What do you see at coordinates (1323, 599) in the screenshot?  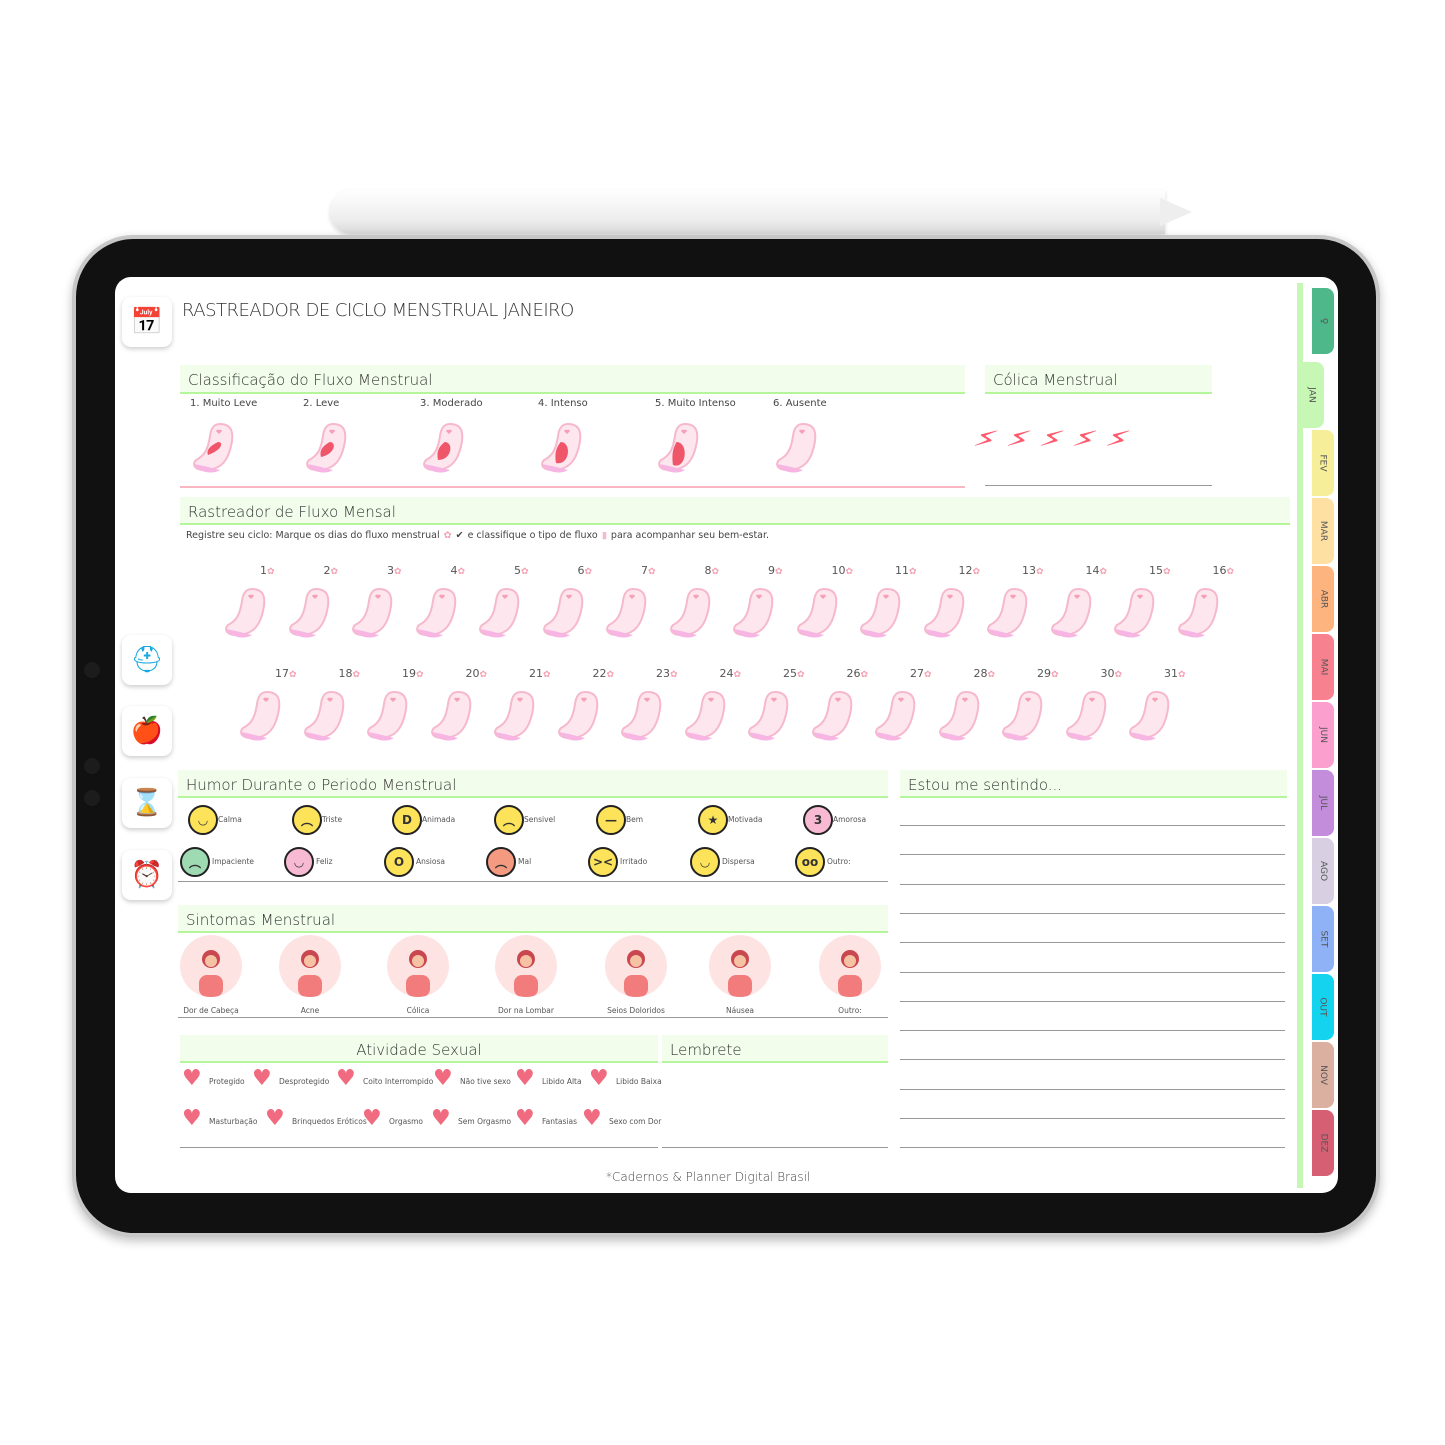 I see `tab-abr: ABR` at bounding box center [1323, 599].